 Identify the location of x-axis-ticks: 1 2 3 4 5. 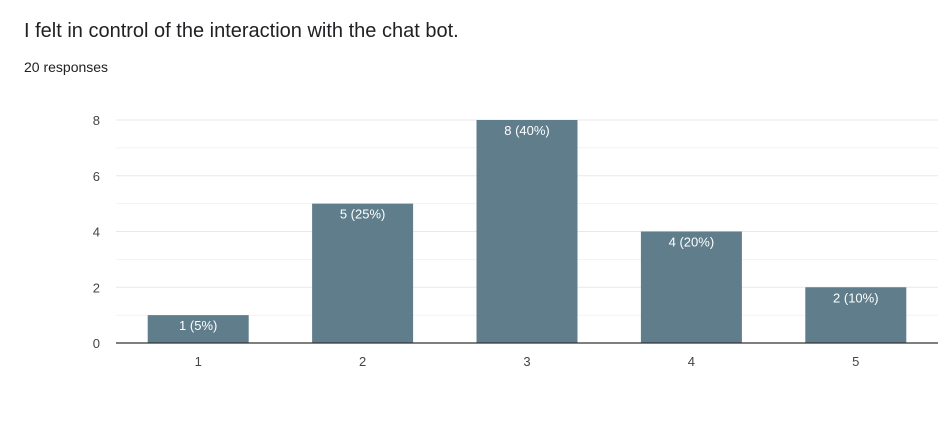
(527, 361).